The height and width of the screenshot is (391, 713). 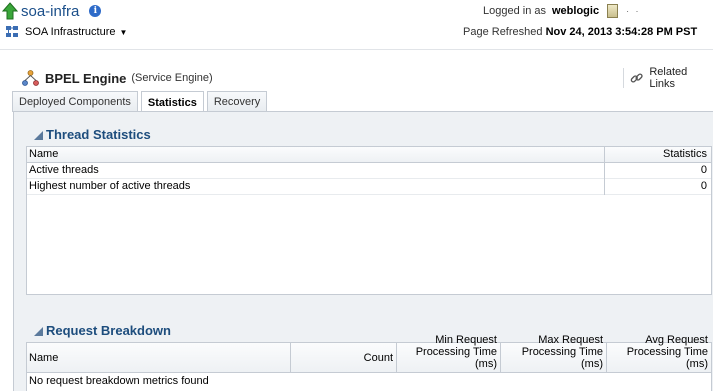 I want to click on row-name: Highest number of active threads, so click(x=316, y=186).